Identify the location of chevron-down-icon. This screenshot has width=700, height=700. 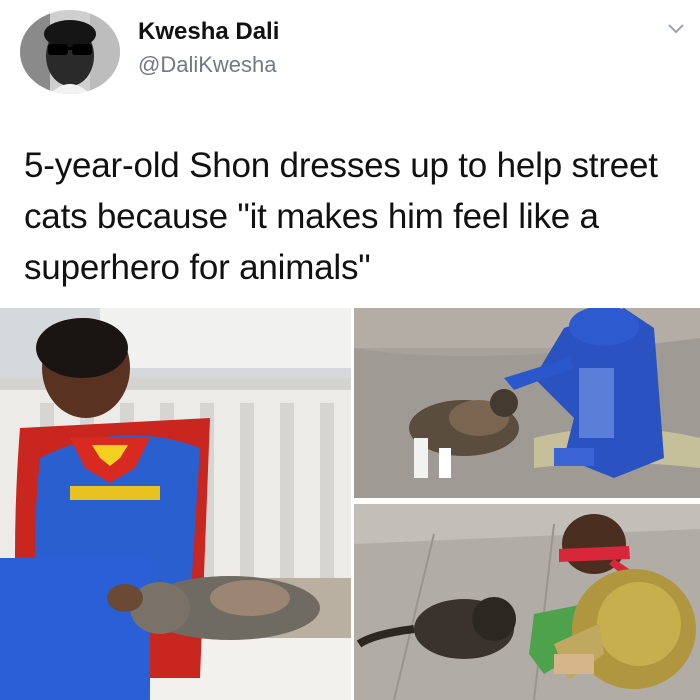
(676, 28).